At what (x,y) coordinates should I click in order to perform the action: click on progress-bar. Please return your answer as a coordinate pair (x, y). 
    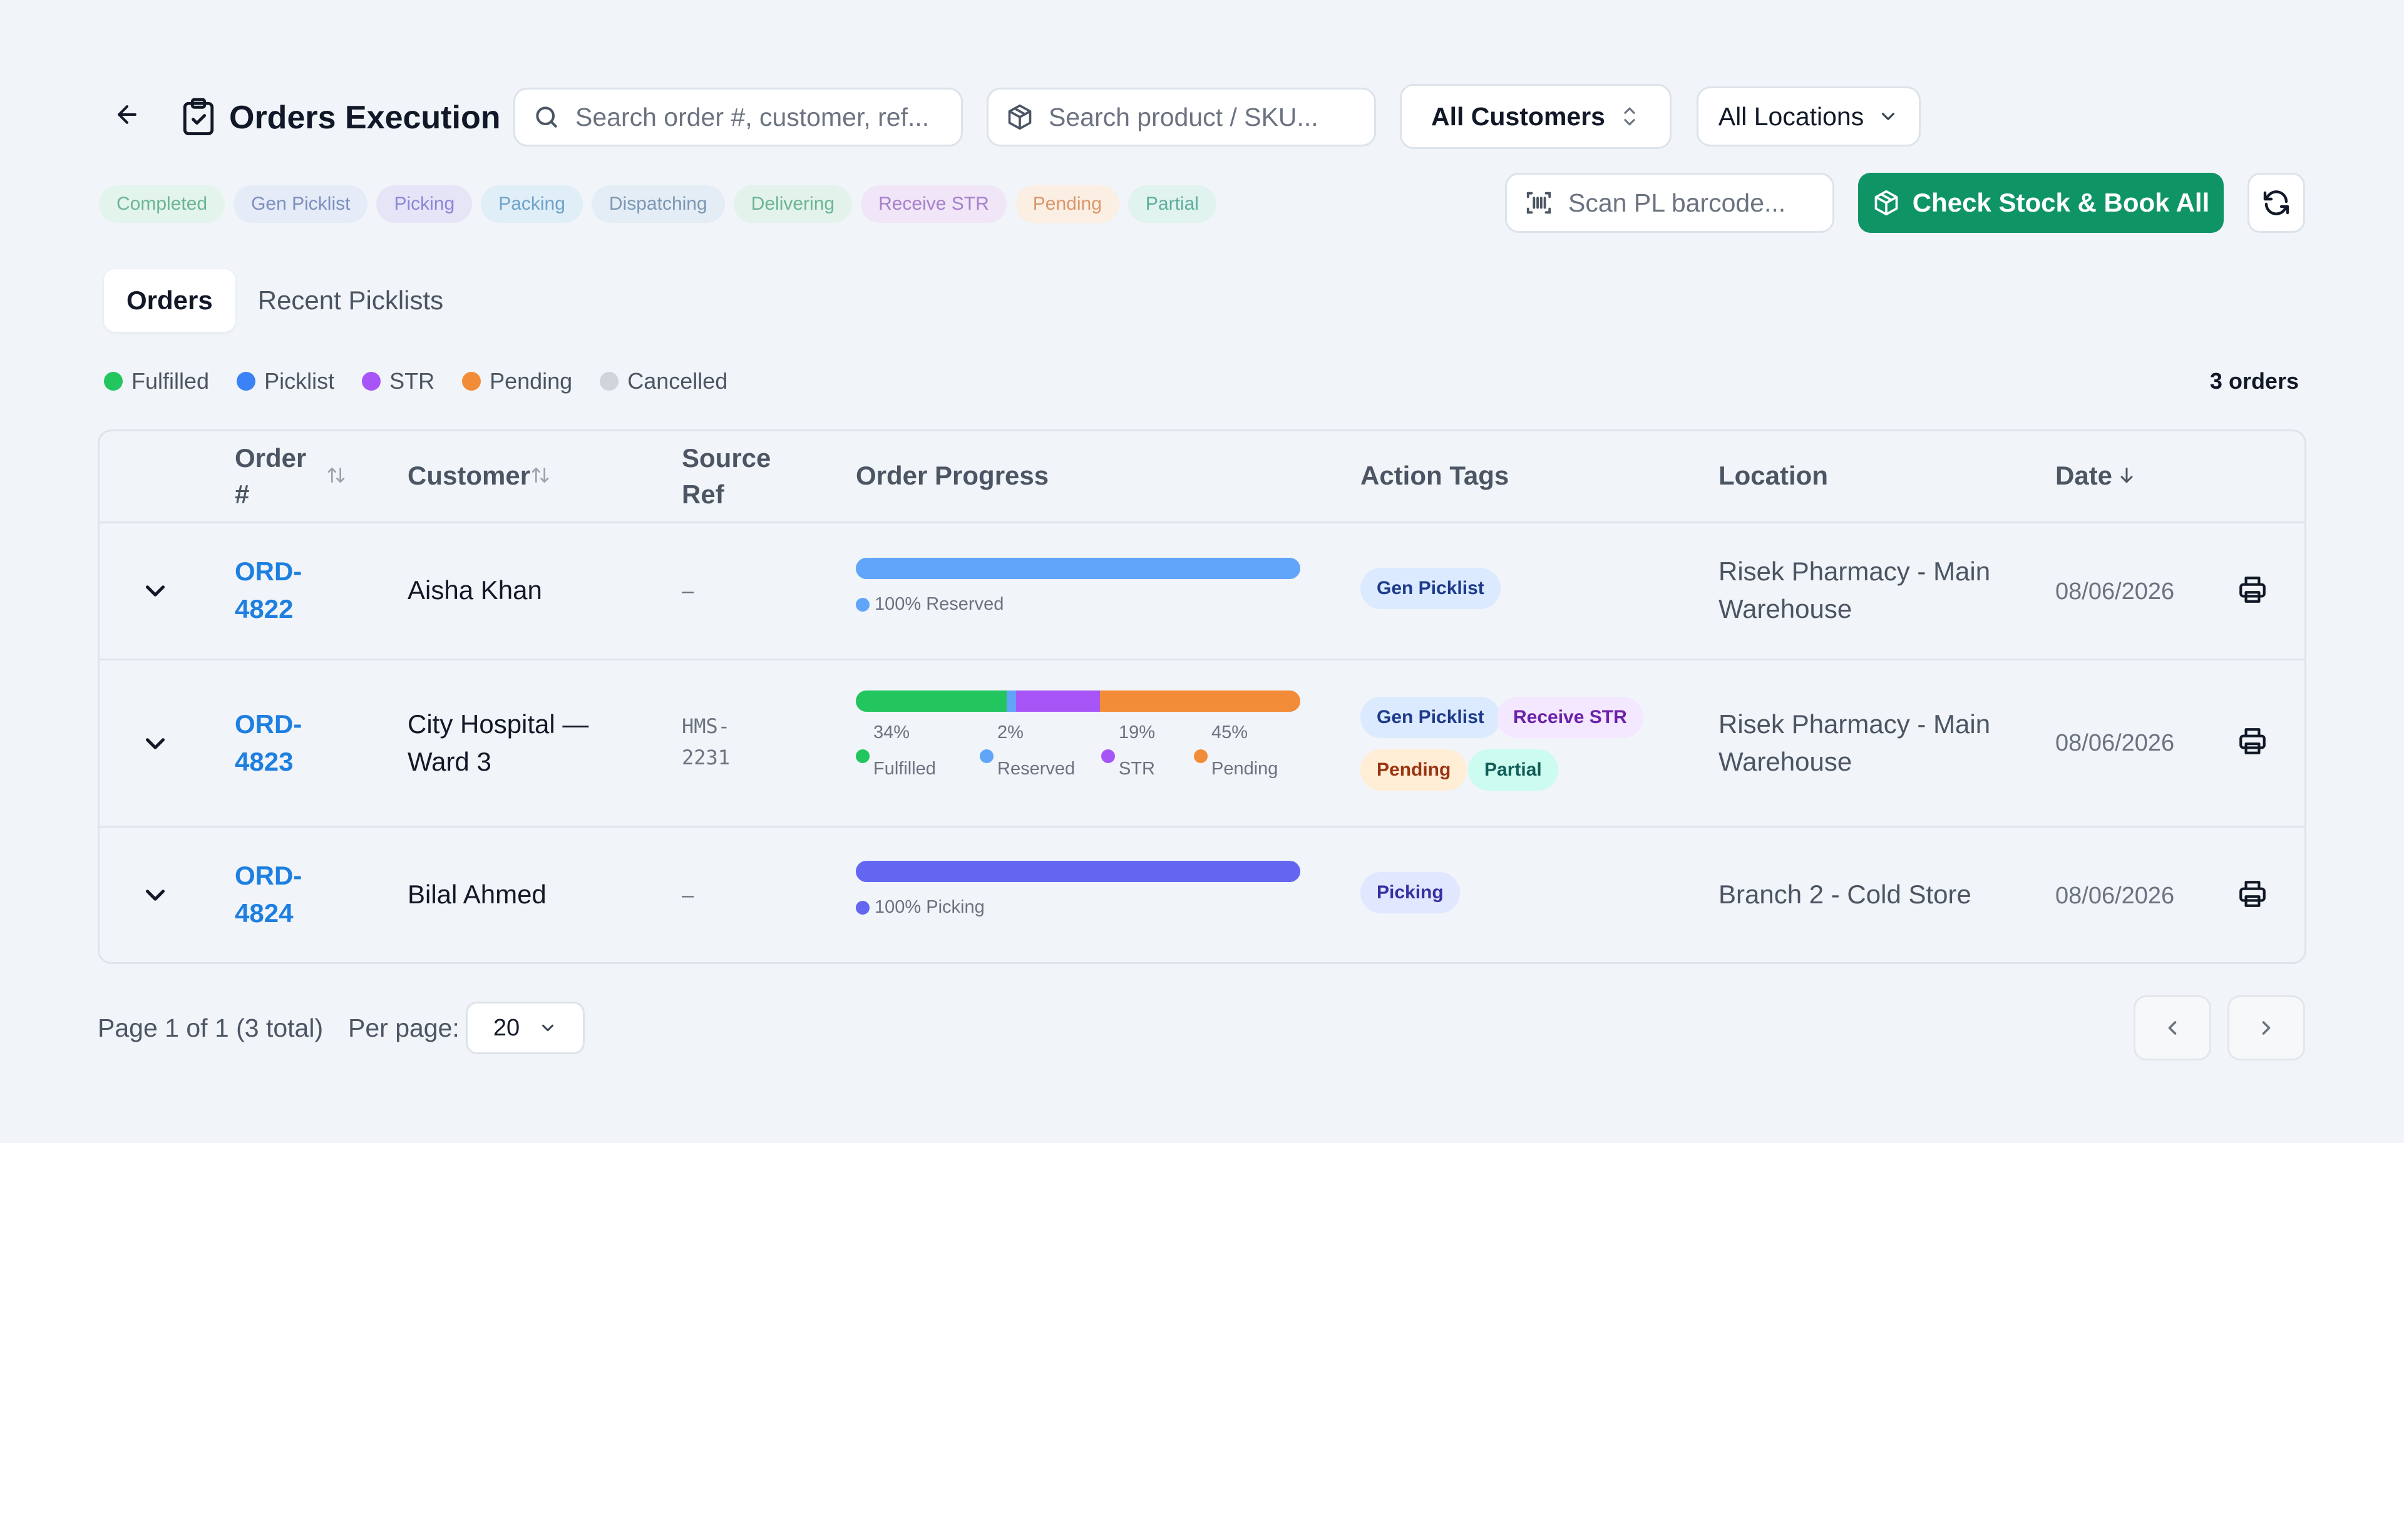
    Looking at the image, I should click on (1078, 568).